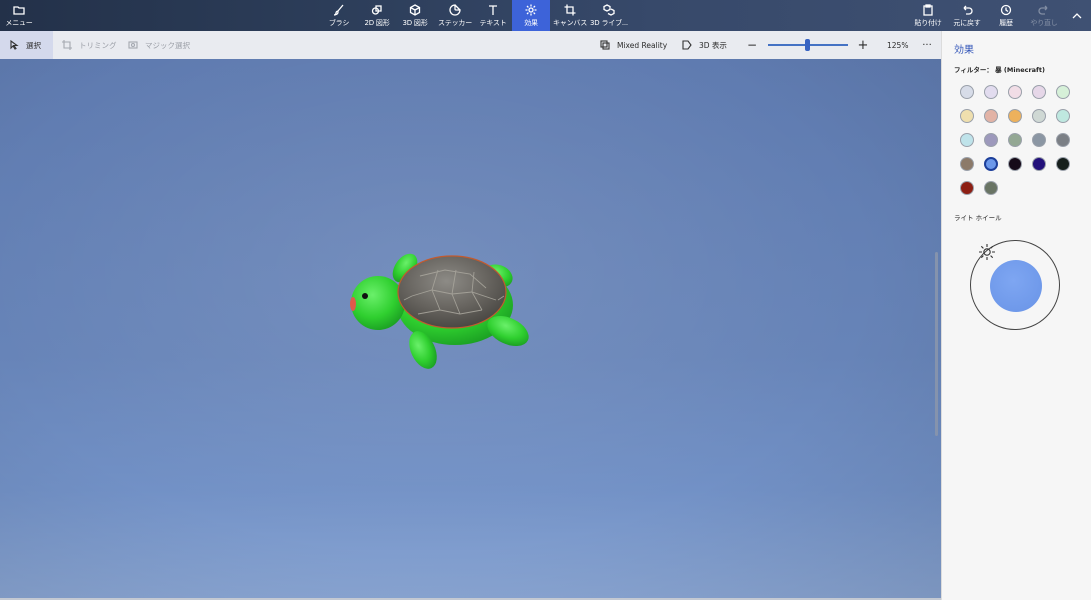 The image size is (1091, 600). I want to click on crop-tool: トリミング, so click(89, 45).